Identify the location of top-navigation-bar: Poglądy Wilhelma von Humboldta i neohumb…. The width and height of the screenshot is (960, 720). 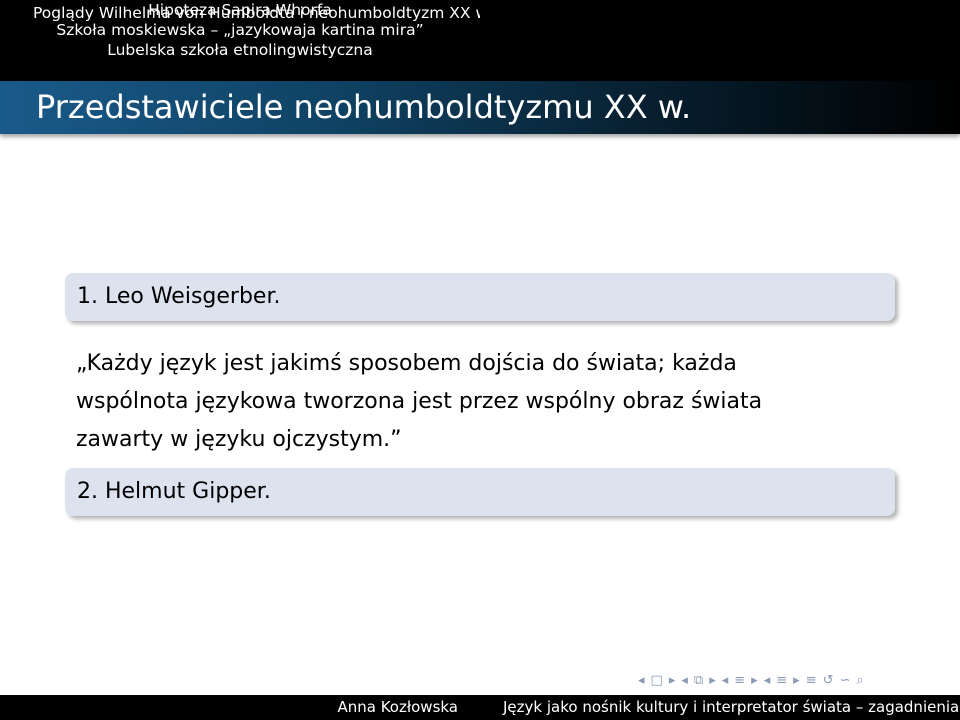
(480, 40).